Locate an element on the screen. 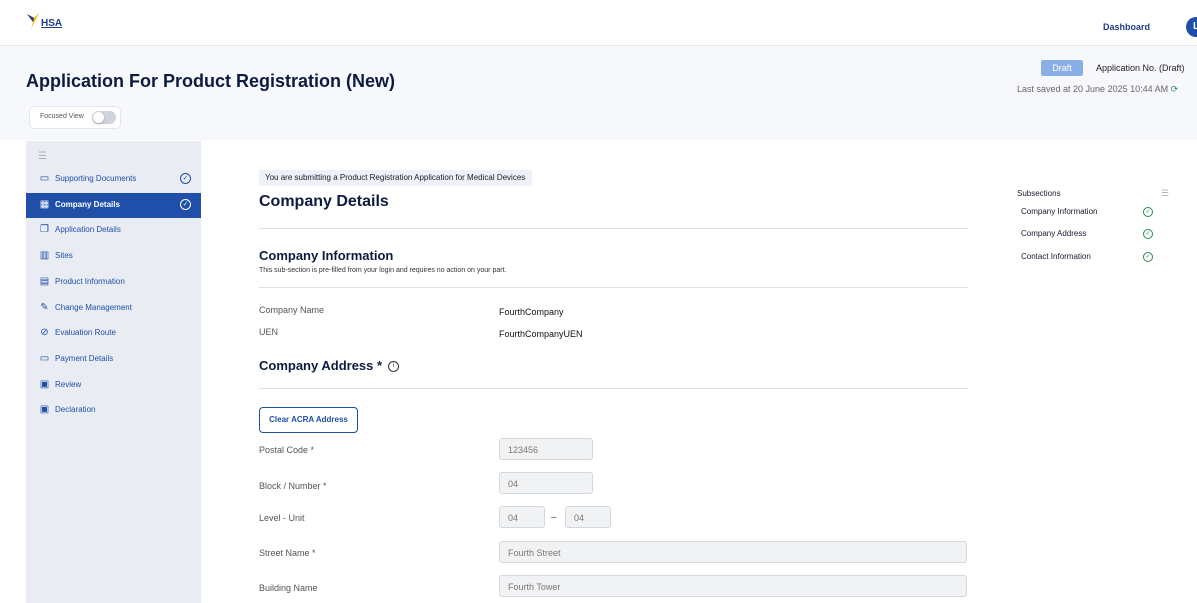 The width and height of the screenshot is (1197, 603). sidebar-item-payment-details: ▭ Payment Details is located at coordinates (113, 359).